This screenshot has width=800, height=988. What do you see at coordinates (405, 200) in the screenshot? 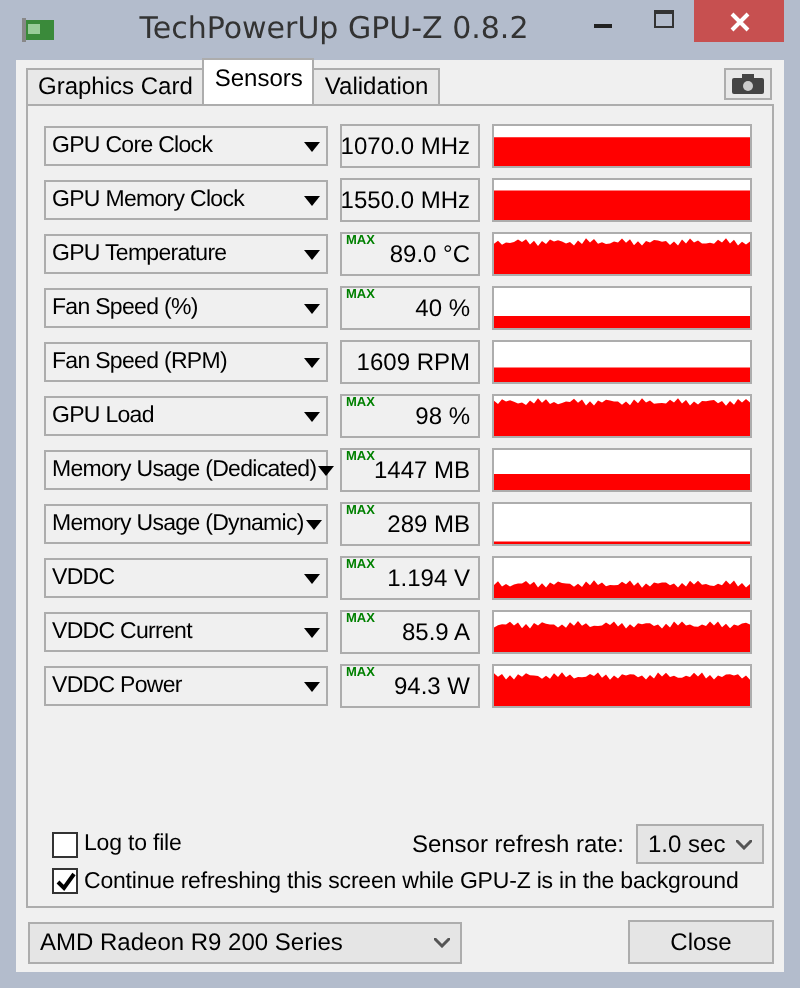
I see `sensor-reading: 1550.0 MHz` at bounding box center [405, 200].